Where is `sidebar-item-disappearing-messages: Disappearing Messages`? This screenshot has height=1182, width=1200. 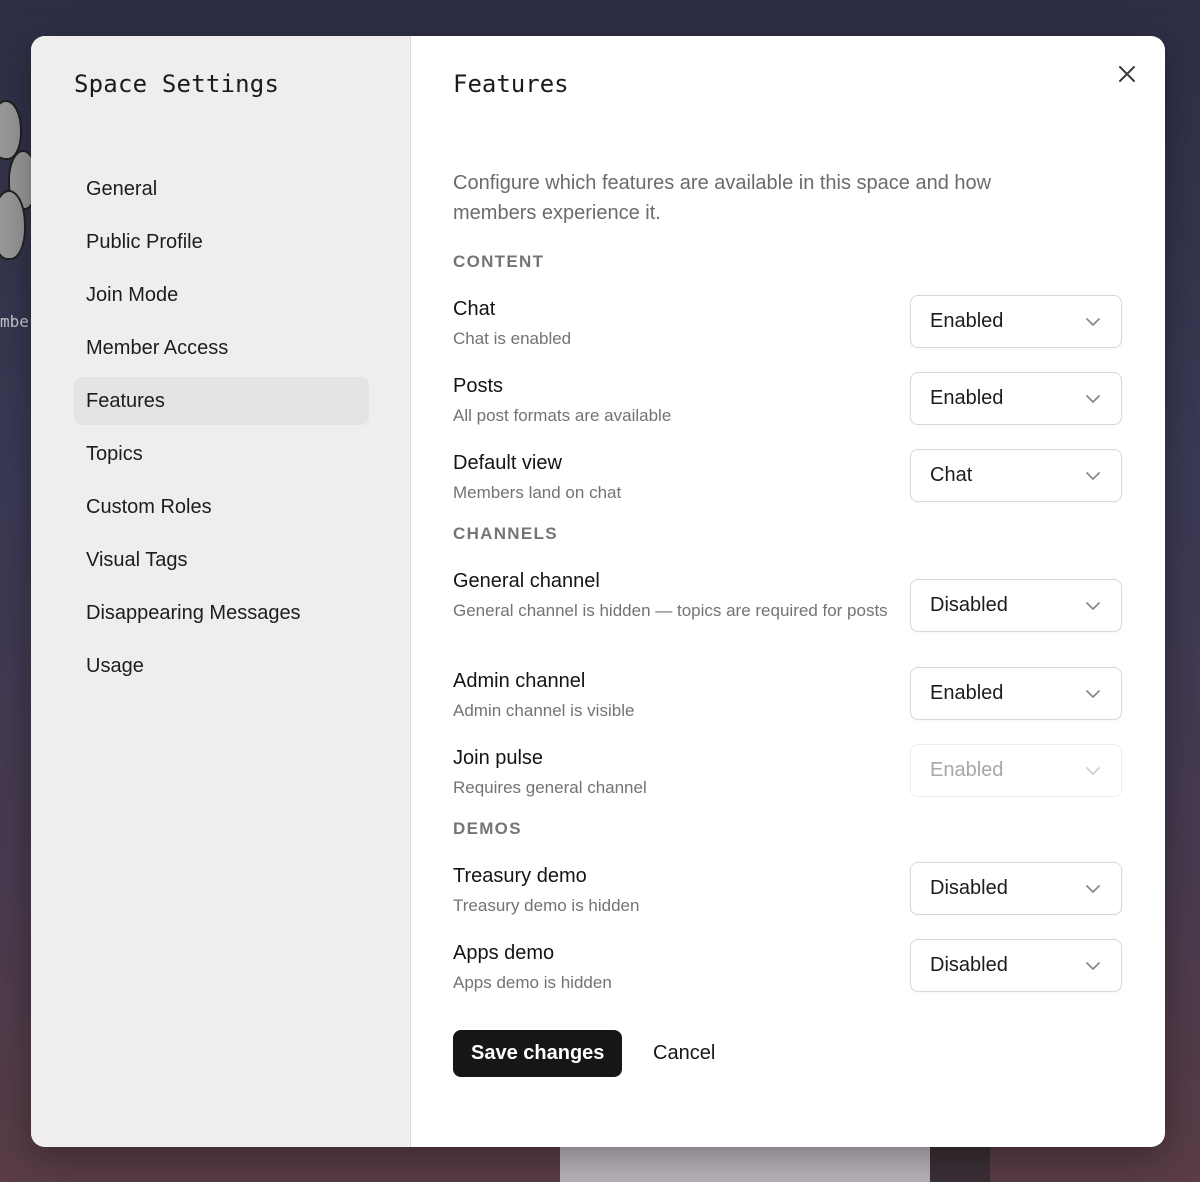 sidebar-item-disappearing-messages: Disappearing Messages is located at coordinates (221, 613).